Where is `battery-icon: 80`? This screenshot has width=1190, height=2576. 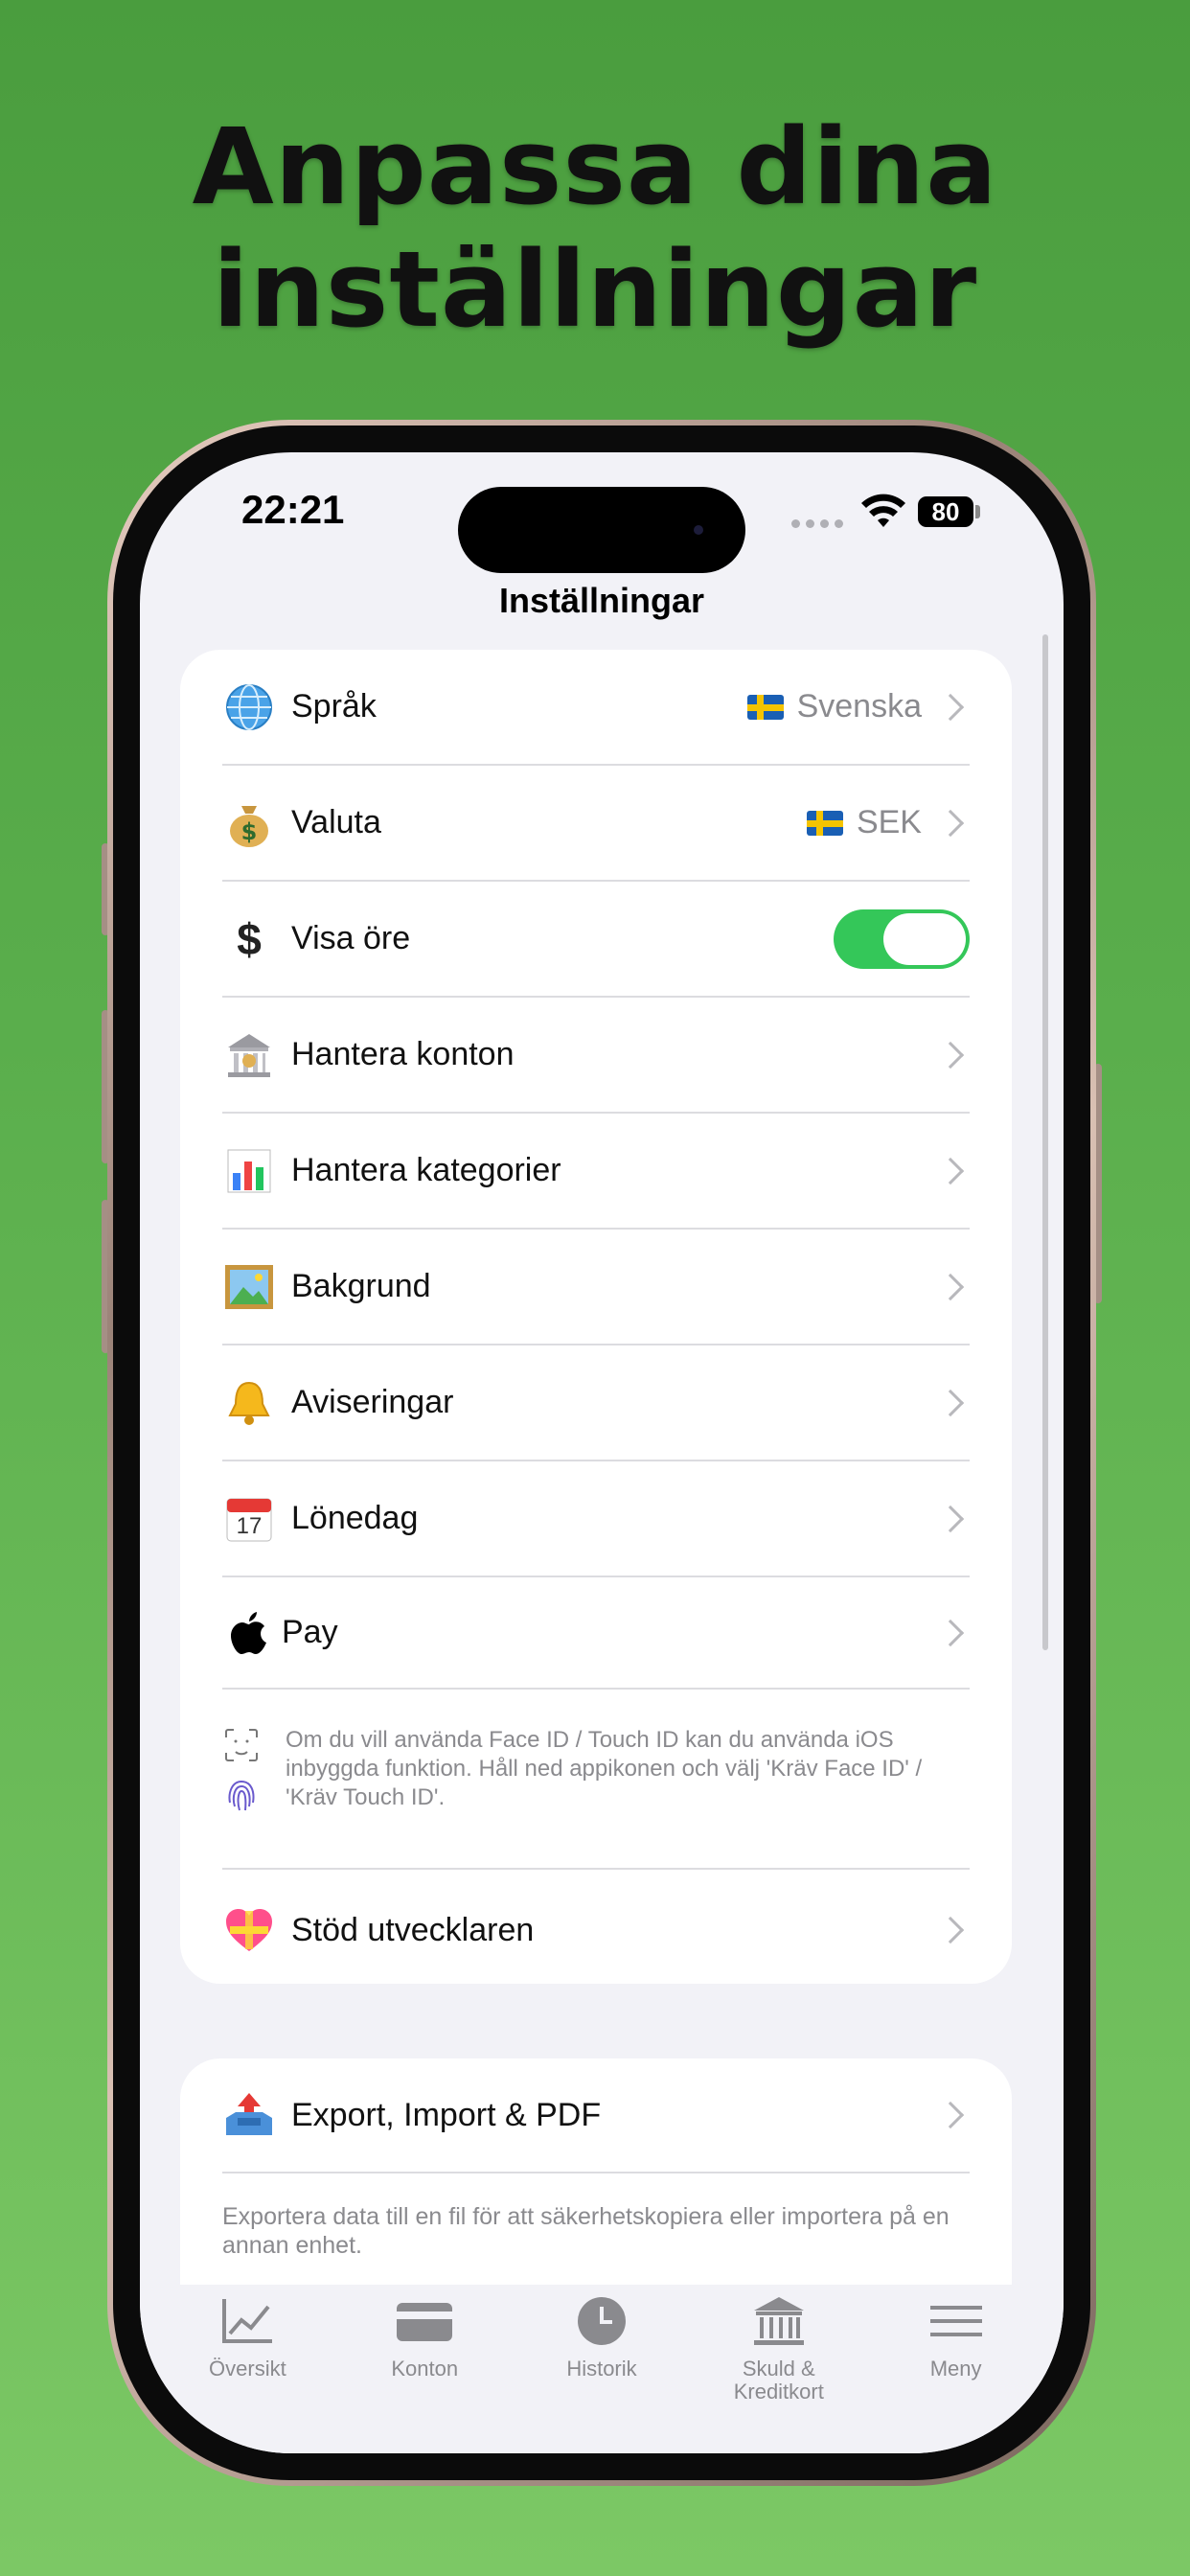 battery-icon: 80 is located at coordinates (946, 512).